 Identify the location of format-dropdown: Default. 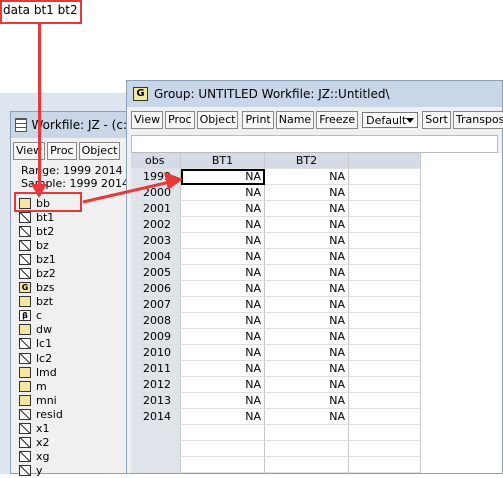
(390, 120).